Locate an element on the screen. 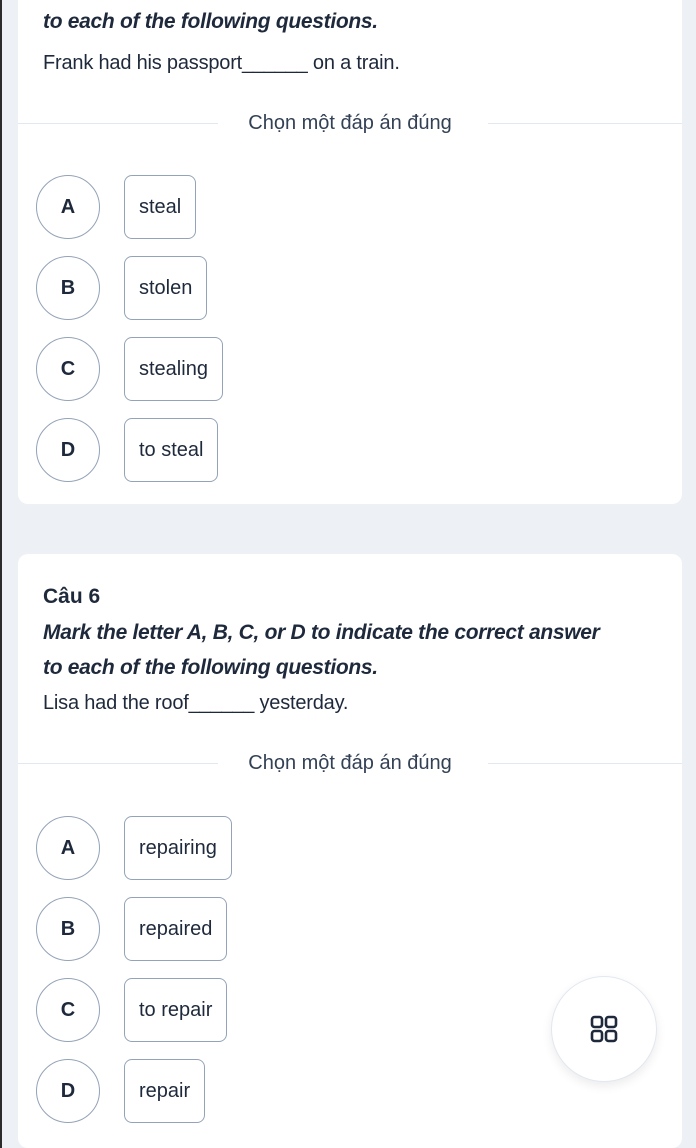 This screenshot has height=1148, width=696. option-text: stolen is located at coordinates (166, 288).